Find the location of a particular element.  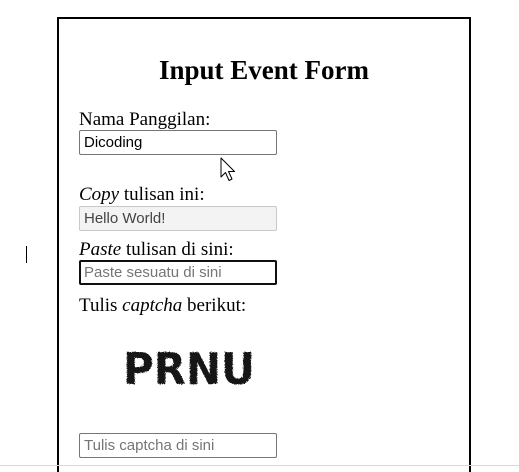

captcha-label-emphasis: captcha is located at coordinates (152, 305).